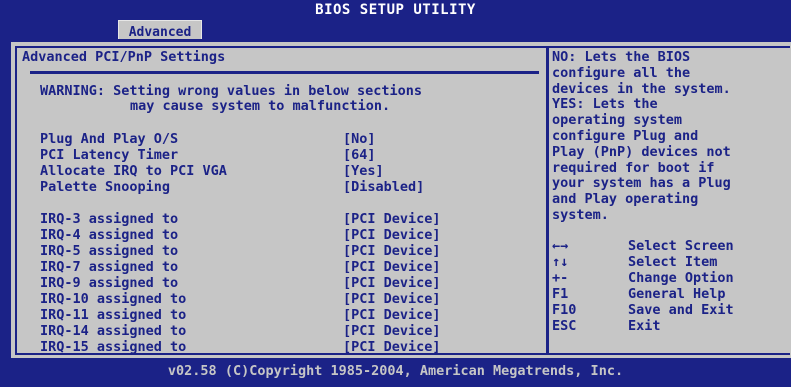 The height and width of the screenshot is (387, 791). I want to click on key-desc: Select Item, so click(673, 262).